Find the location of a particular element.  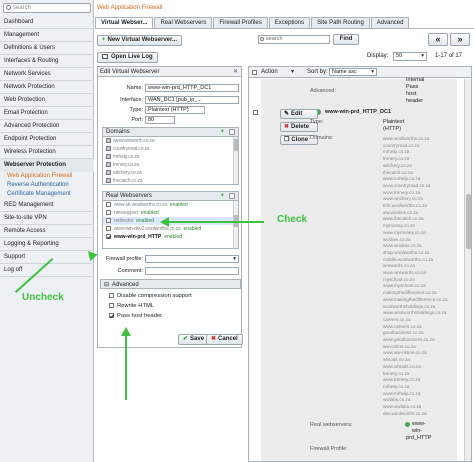

log-icon is located at coordinates (105, 56).